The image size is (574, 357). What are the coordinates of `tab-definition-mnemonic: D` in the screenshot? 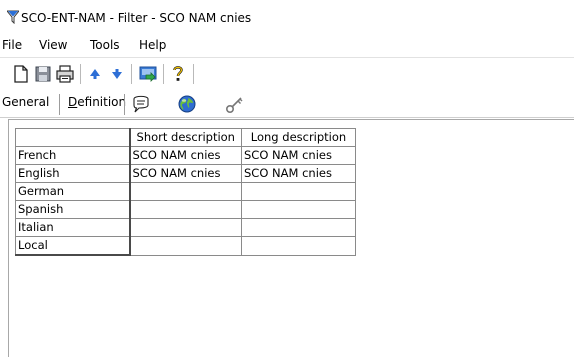 It's located at (73, 102).